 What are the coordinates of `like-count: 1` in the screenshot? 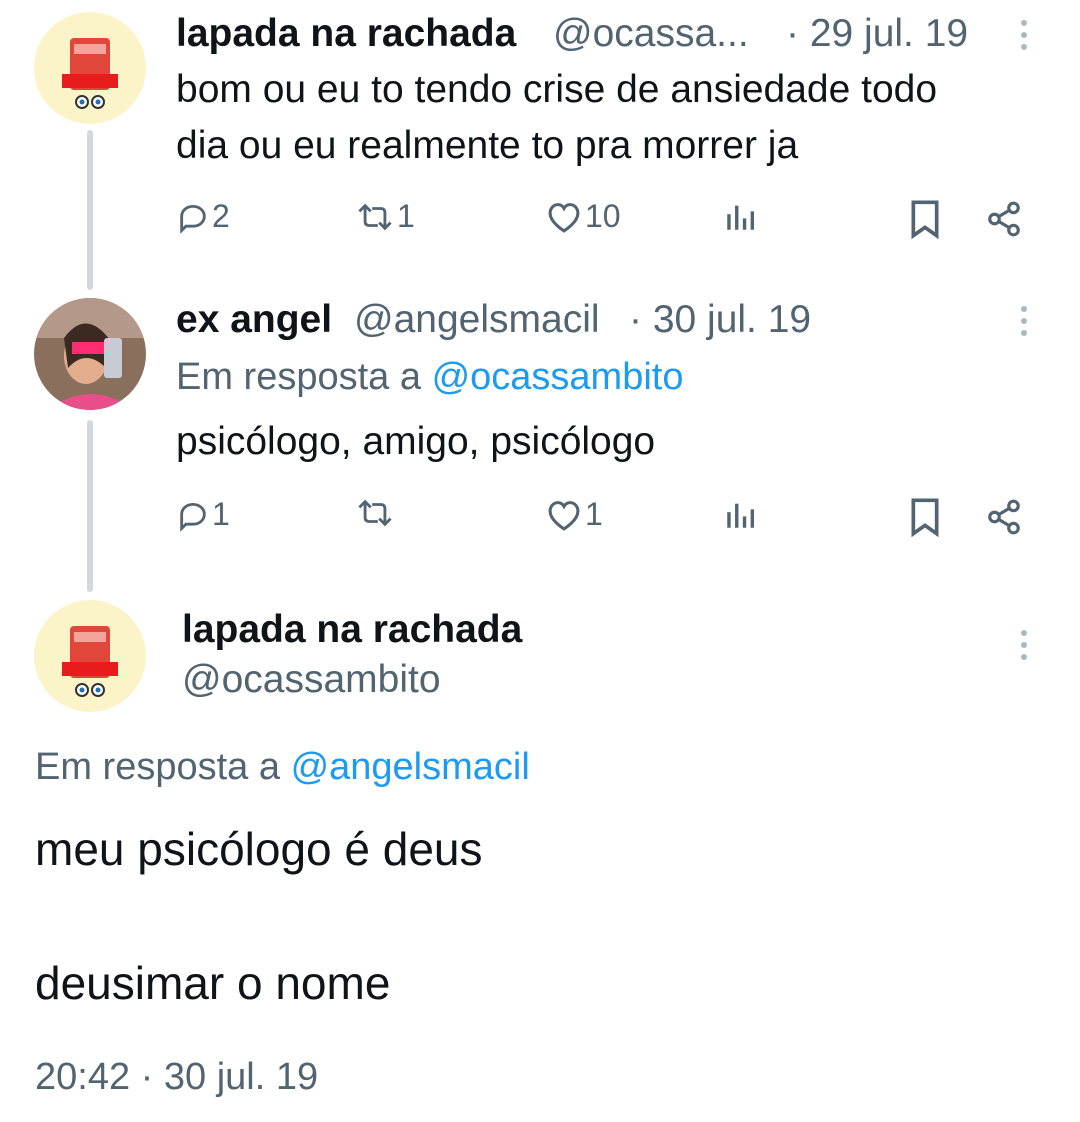 It's located at (594, 514).